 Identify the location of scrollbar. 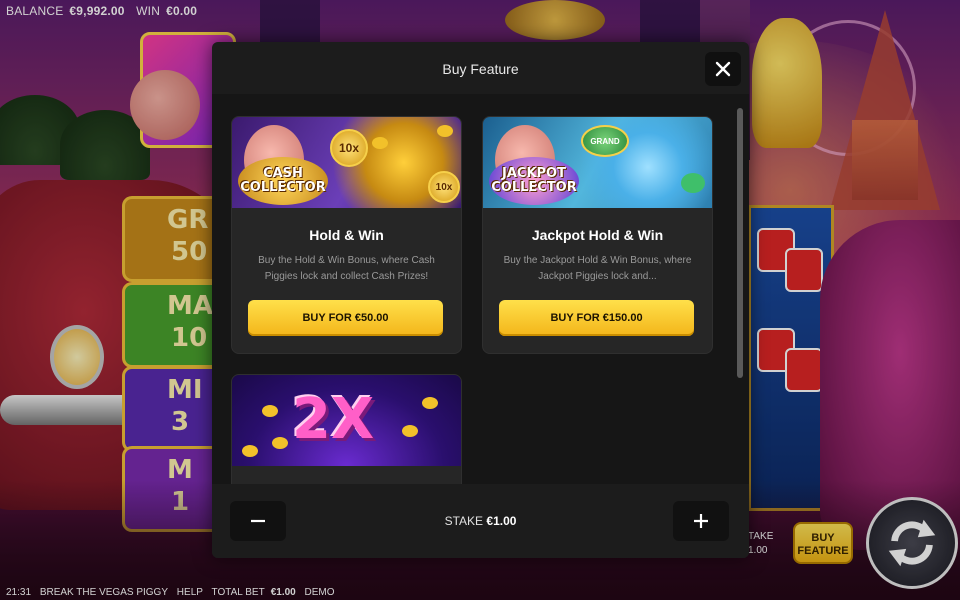
(740, 243).